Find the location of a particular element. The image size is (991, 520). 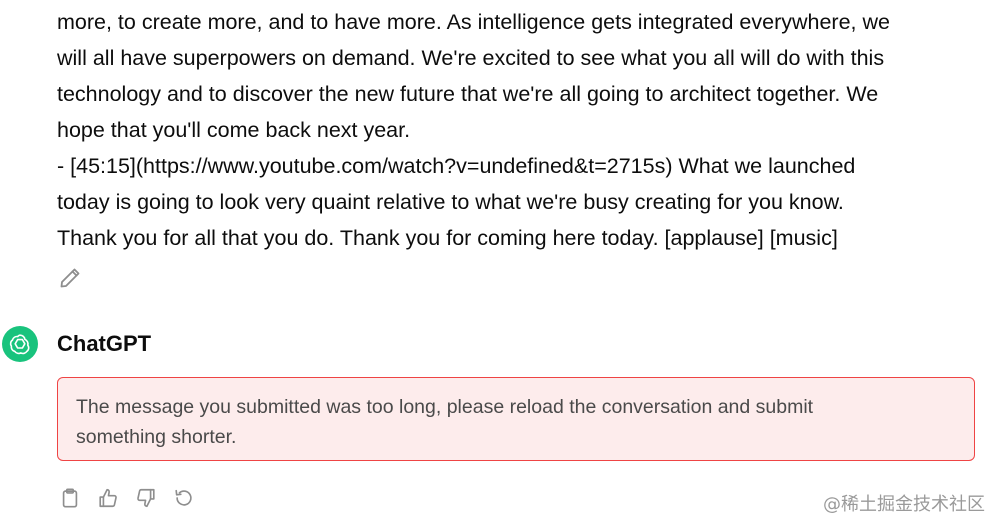

edit-message-button is located at coordinates (71, 279).